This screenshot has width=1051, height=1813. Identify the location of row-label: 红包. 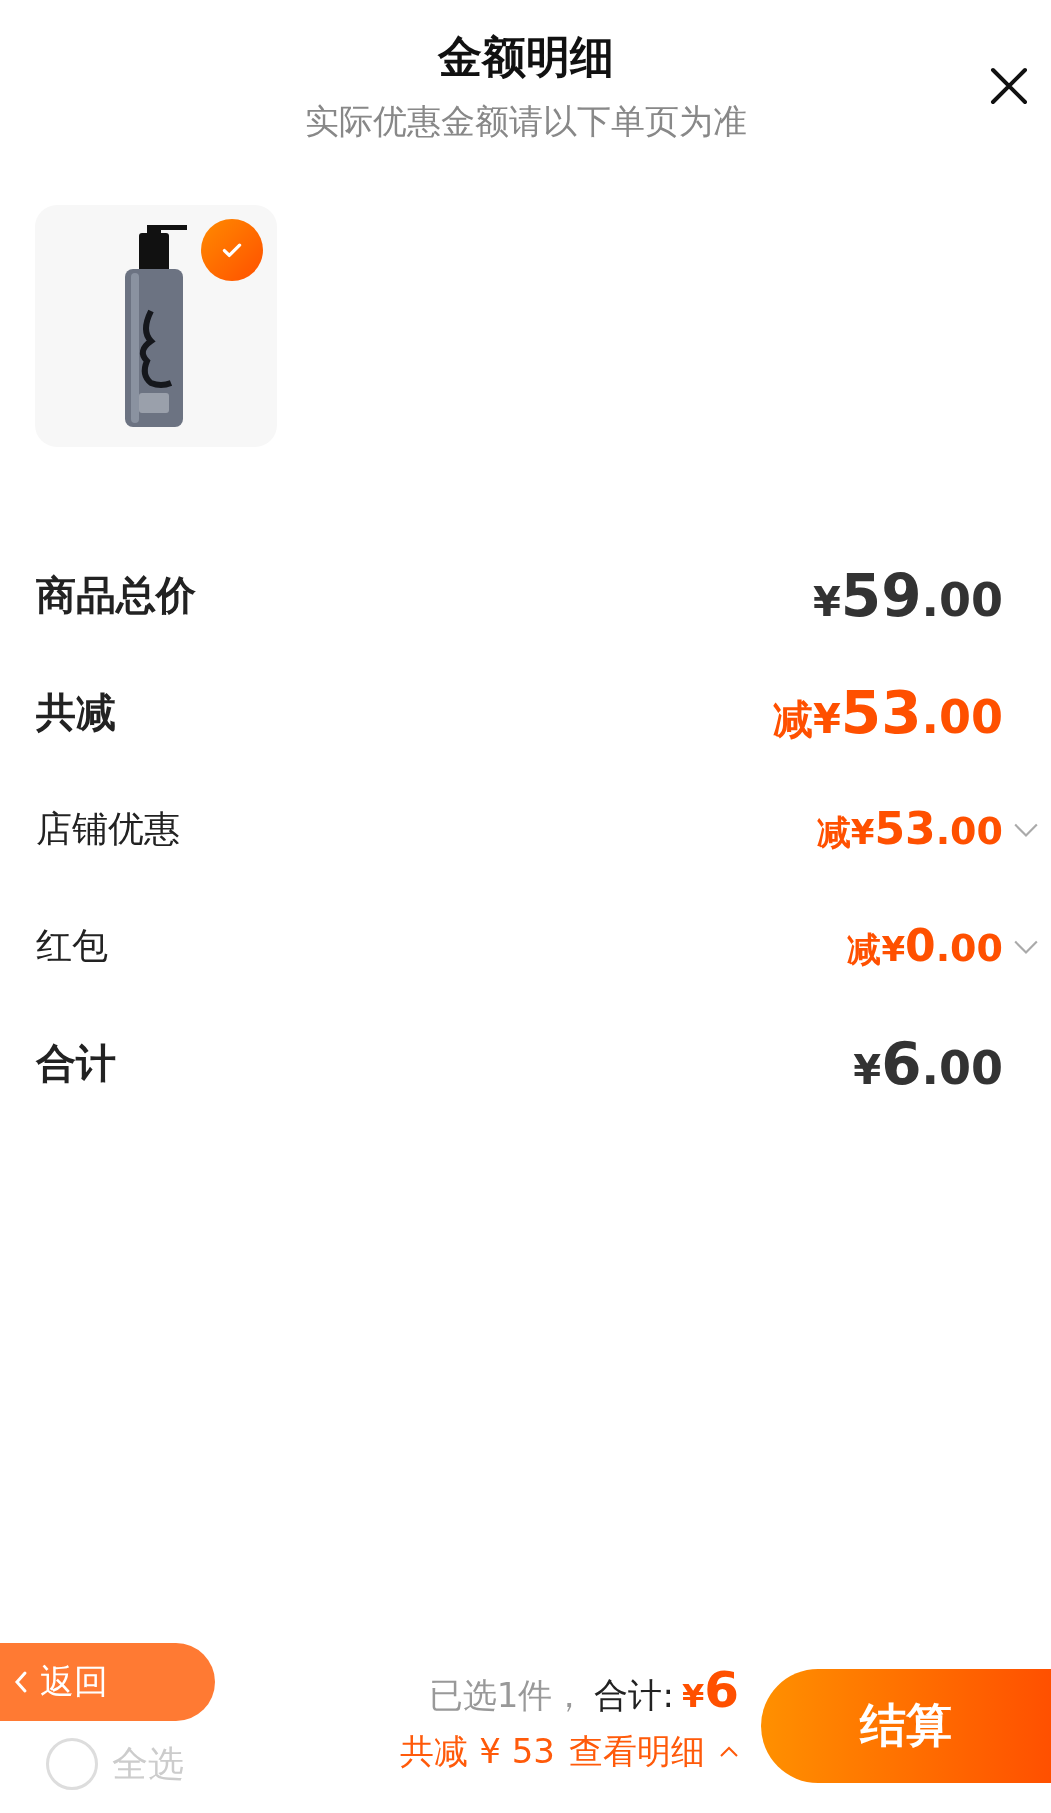
(72, 946).